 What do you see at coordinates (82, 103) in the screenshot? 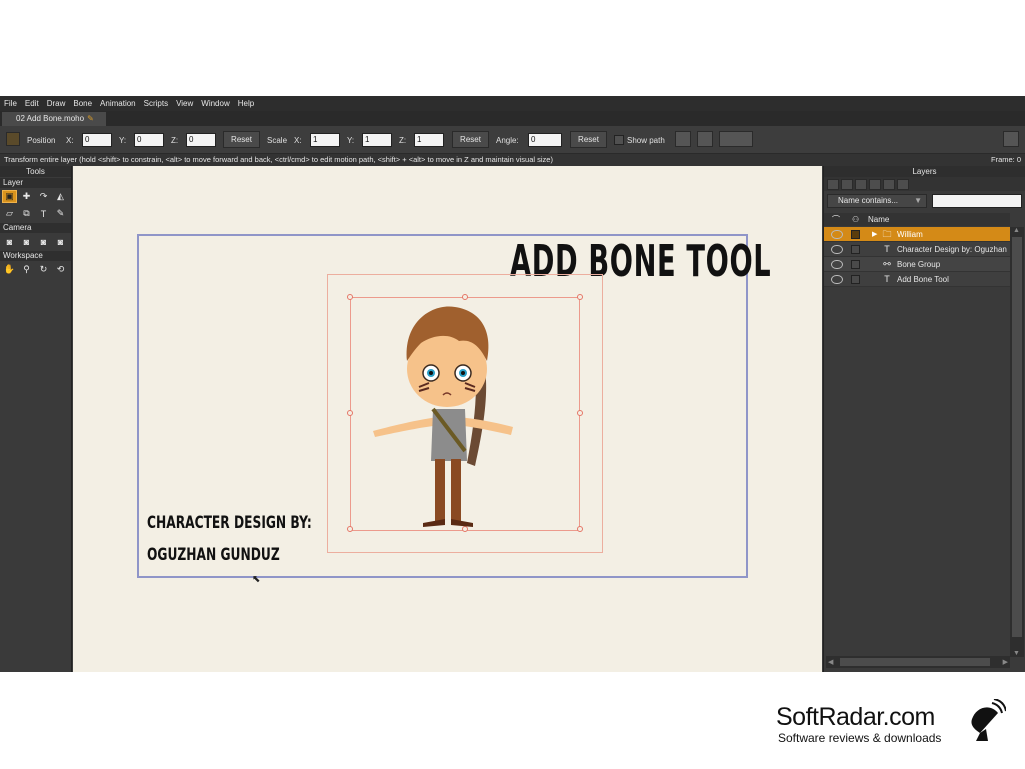
I see `menu-bone: Bone` at bounding box center [82, 103].